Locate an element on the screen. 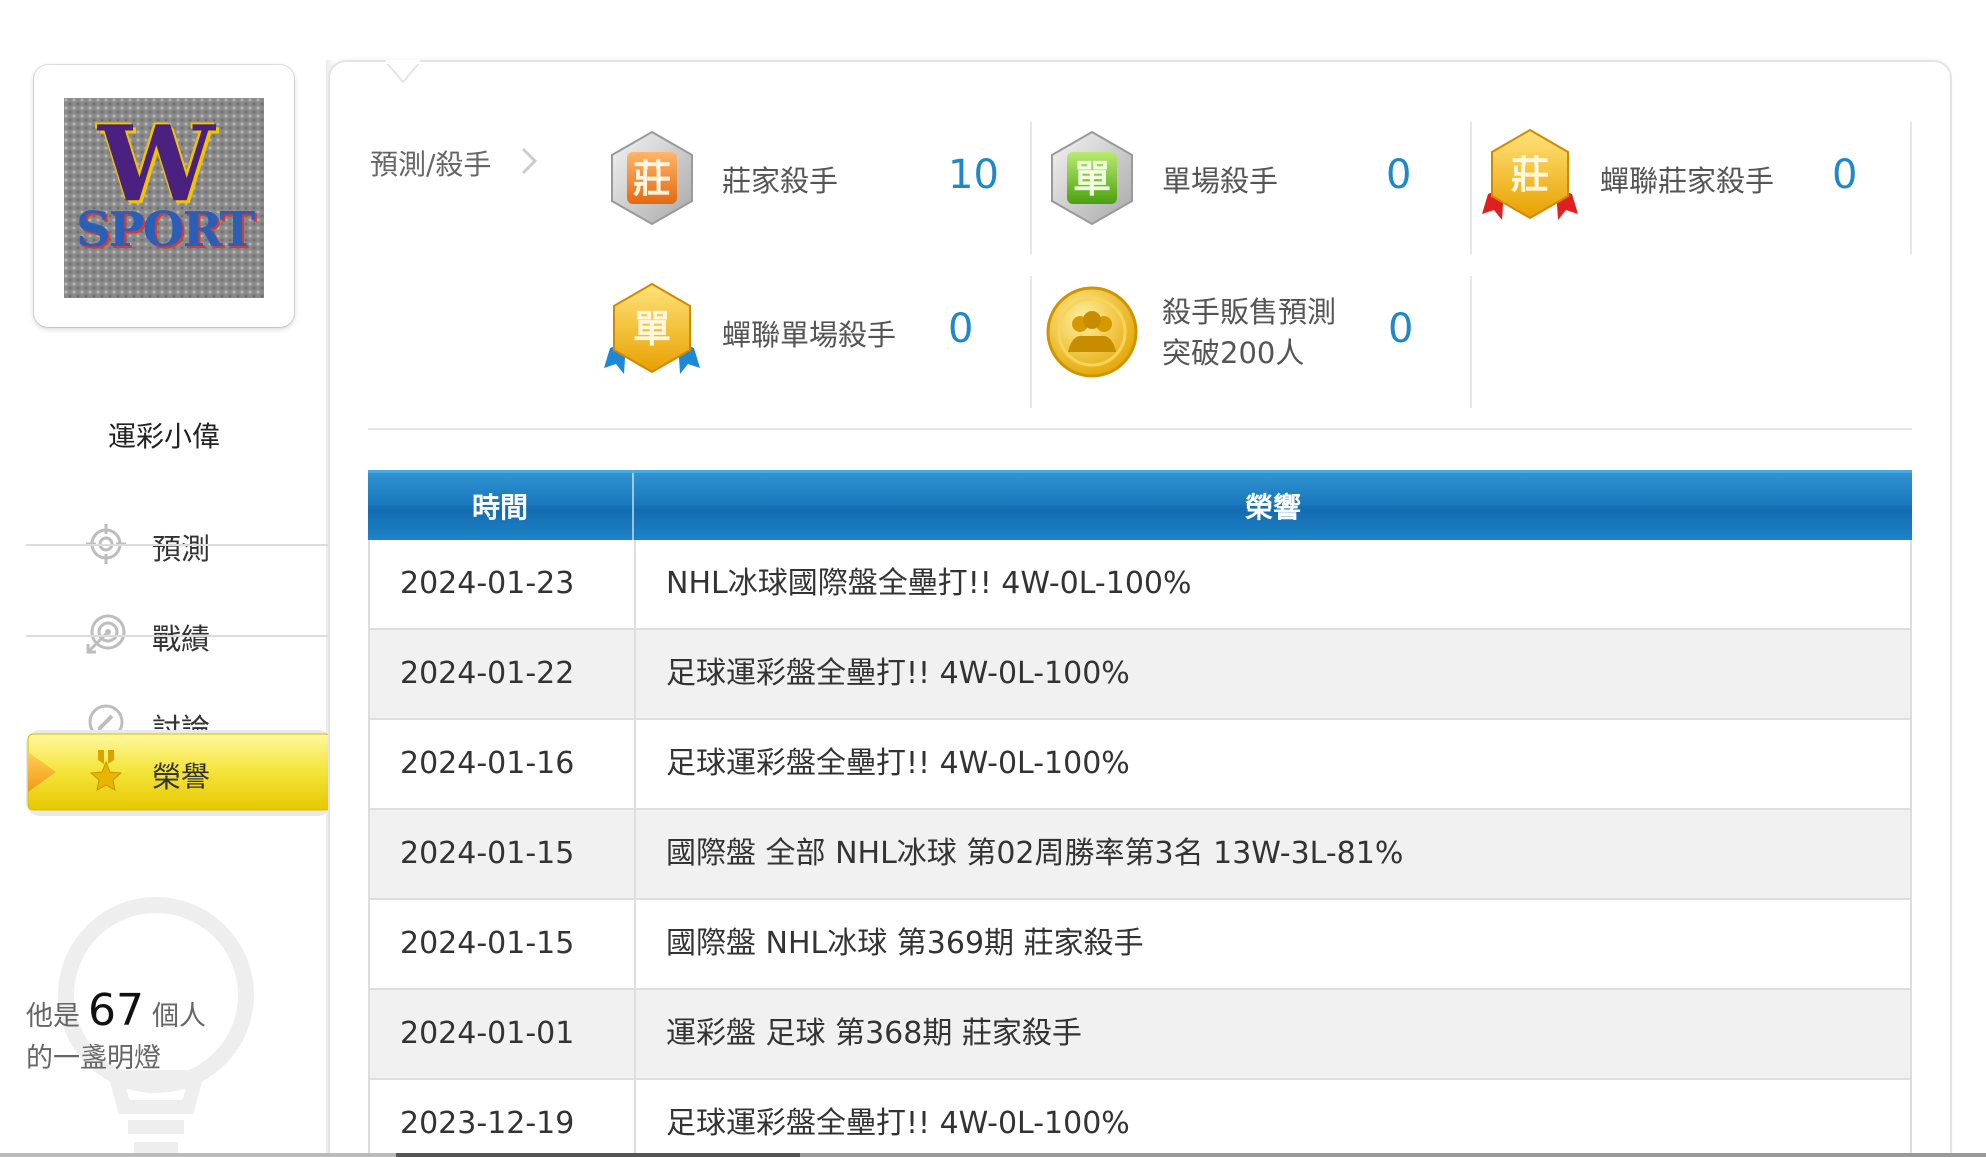  window-bottom-edge is located at coordinates (993, 1155).